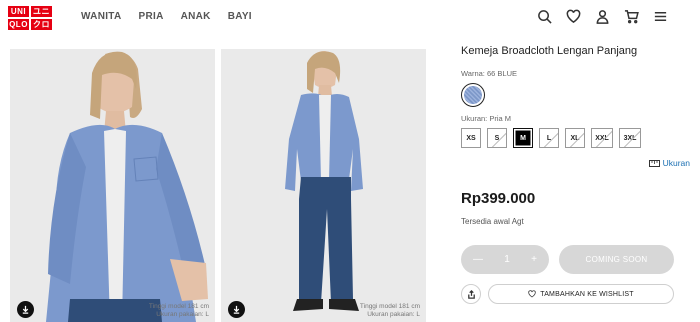 Image resolution: width=700 pixels, height=322 pixels. I want to click on size-option-m: M, so click(523, 138).